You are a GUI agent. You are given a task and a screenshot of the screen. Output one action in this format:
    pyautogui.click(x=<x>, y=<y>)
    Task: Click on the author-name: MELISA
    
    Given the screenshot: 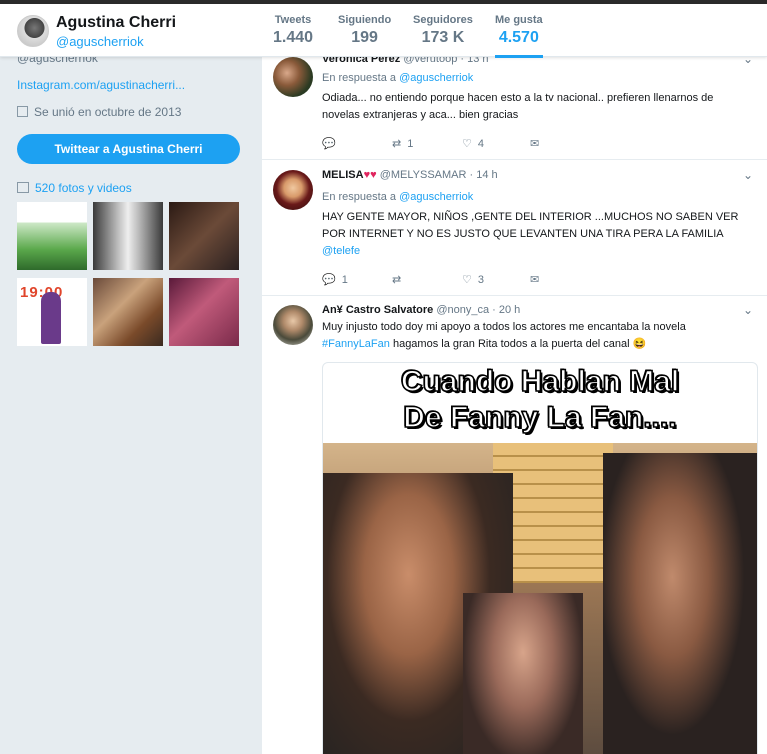 What is the action you would take?
    pyautogui.click(x=343, y=175)
    